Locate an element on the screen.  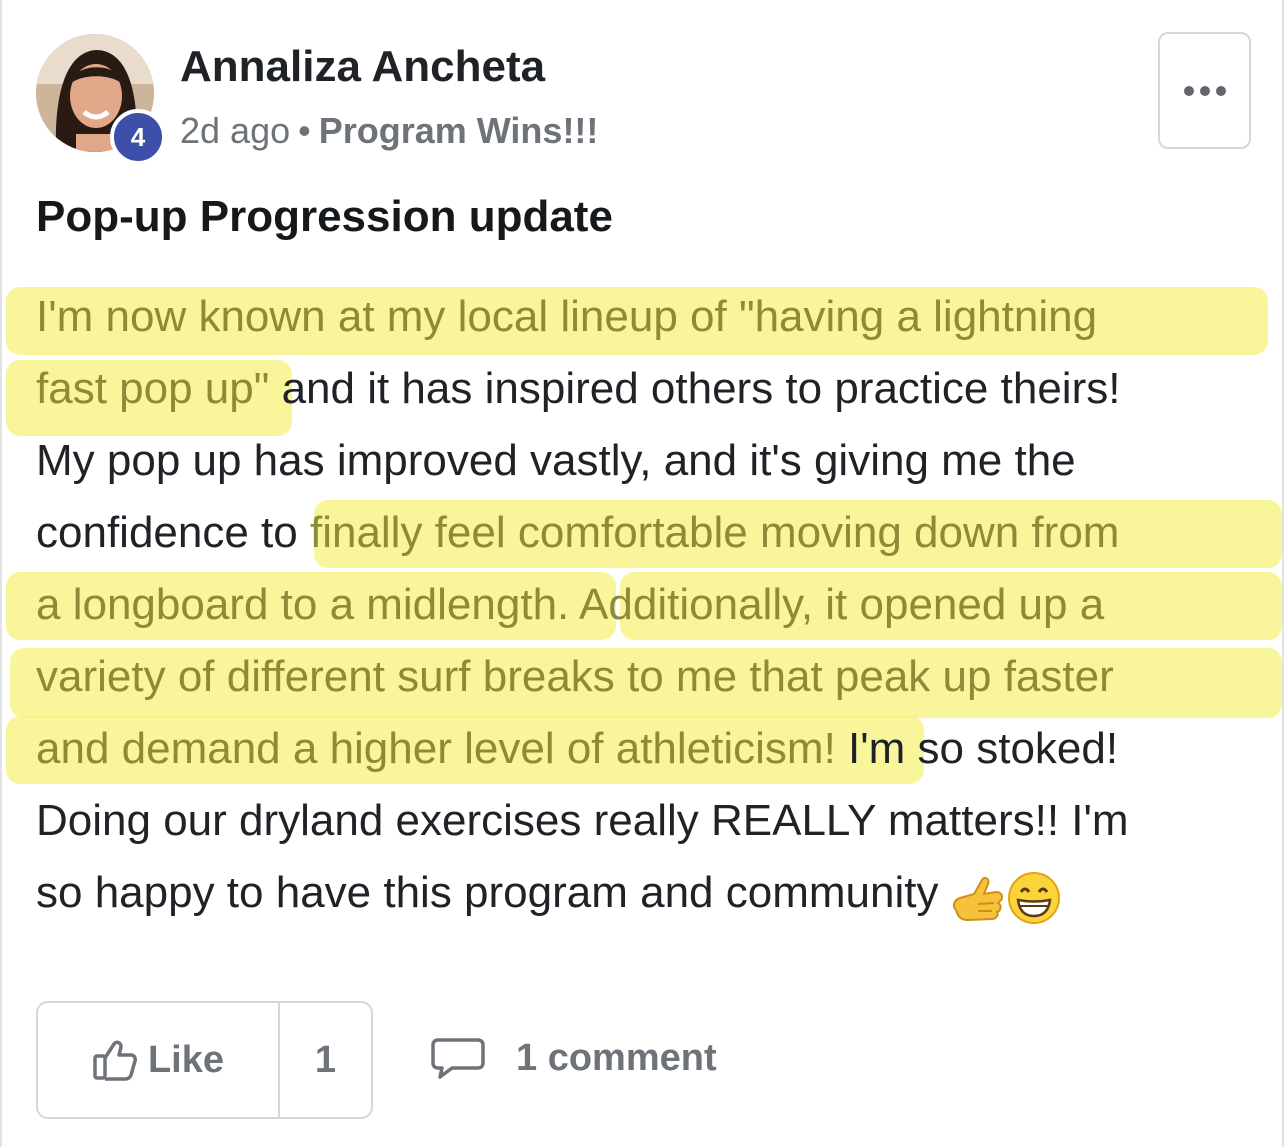
comment-bubble-icon is located at coordinates (458, 1058).